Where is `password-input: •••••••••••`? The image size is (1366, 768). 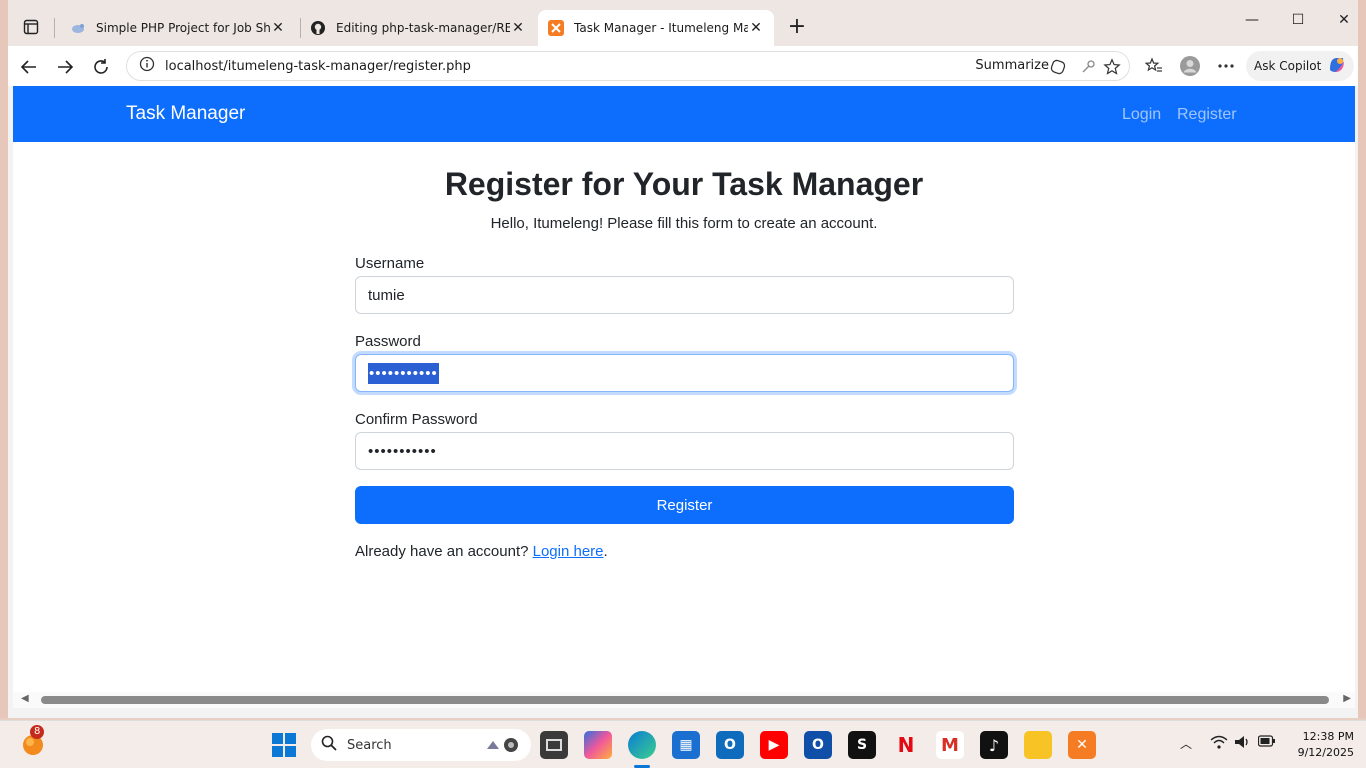 password-input: ••••••••••• is located at coordinates (684, 373).